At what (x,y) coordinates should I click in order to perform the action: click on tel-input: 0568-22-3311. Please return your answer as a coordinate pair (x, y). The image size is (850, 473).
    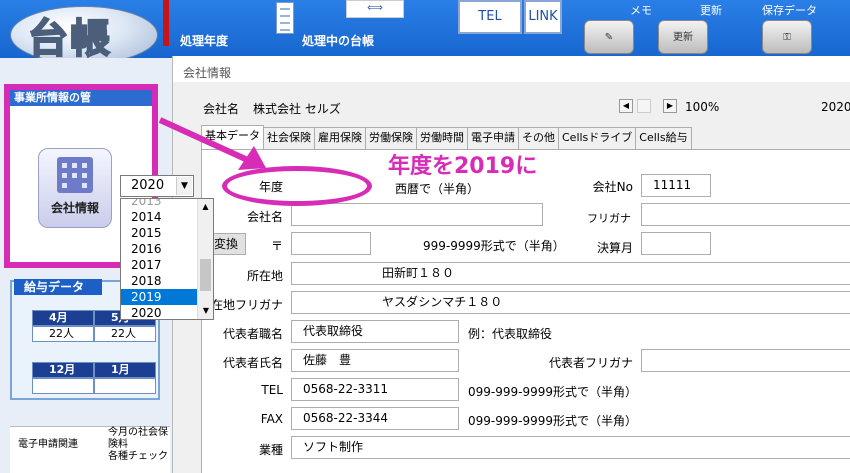
    Looking at the image, I should click on (375, 389).